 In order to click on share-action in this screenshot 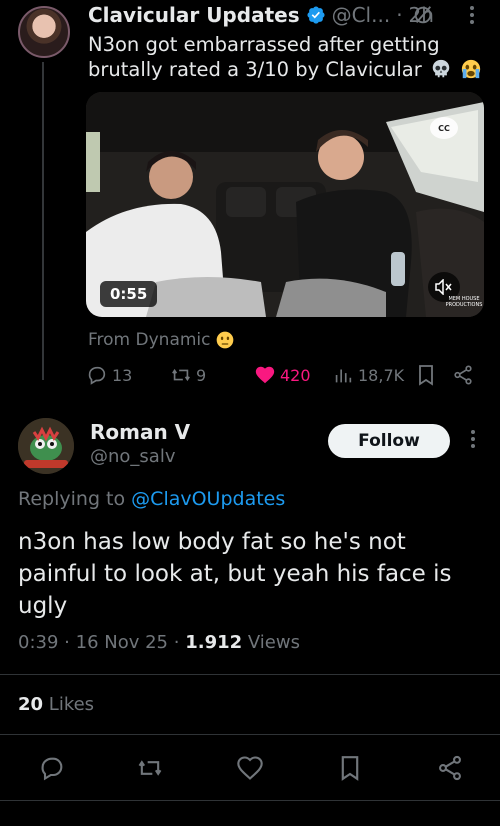, I will do `click(465, 375)`.